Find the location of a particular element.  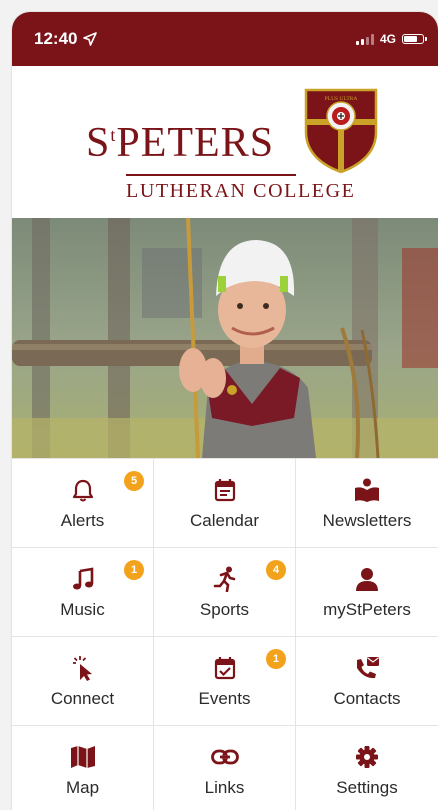

network-label: 4G is located at coordinates (387, 39).